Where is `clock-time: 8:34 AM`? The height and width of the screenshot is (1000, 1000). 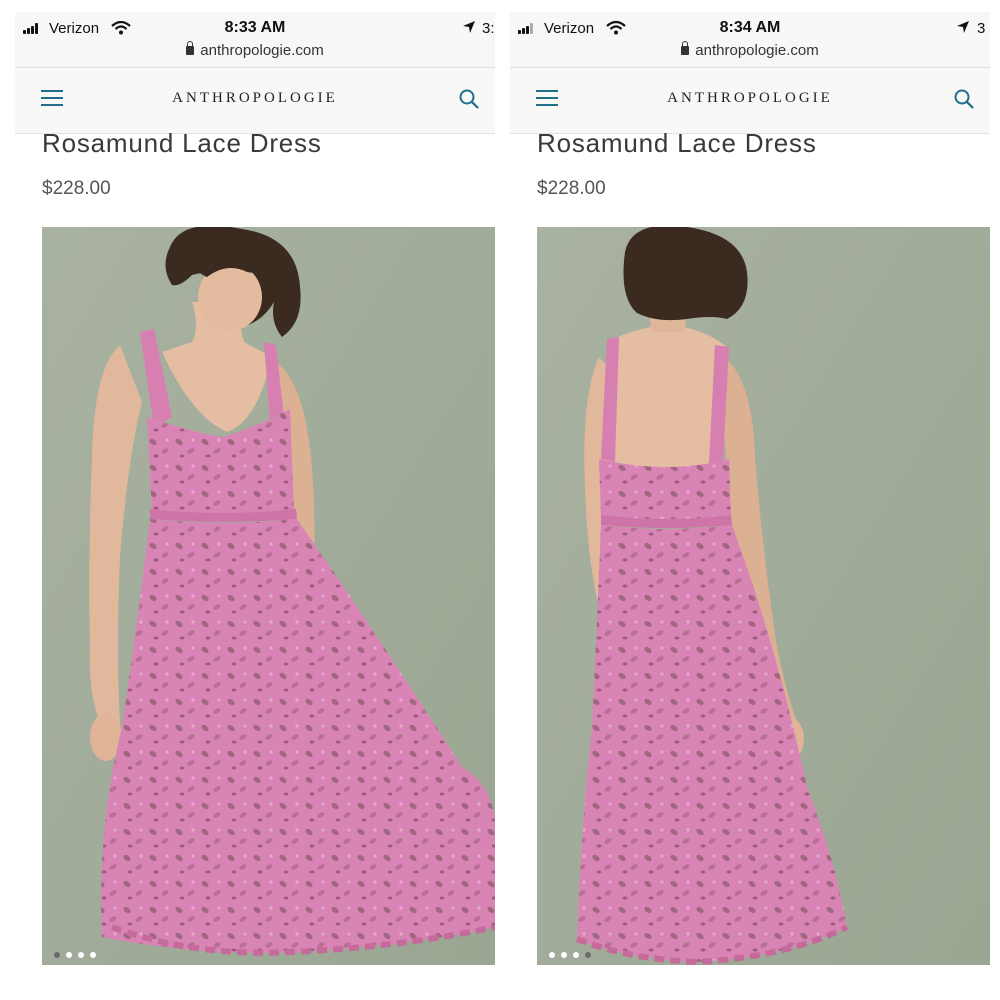
clock-time: 8:34 AM is located at coordinates (750, 27).